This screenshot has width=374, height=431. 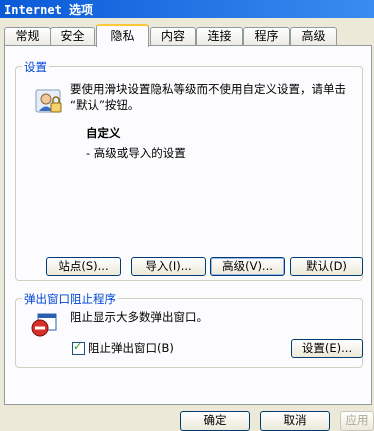 I want to click on block-popups-label: 阻止弹出窗口(B), so click(x=131, y=348).